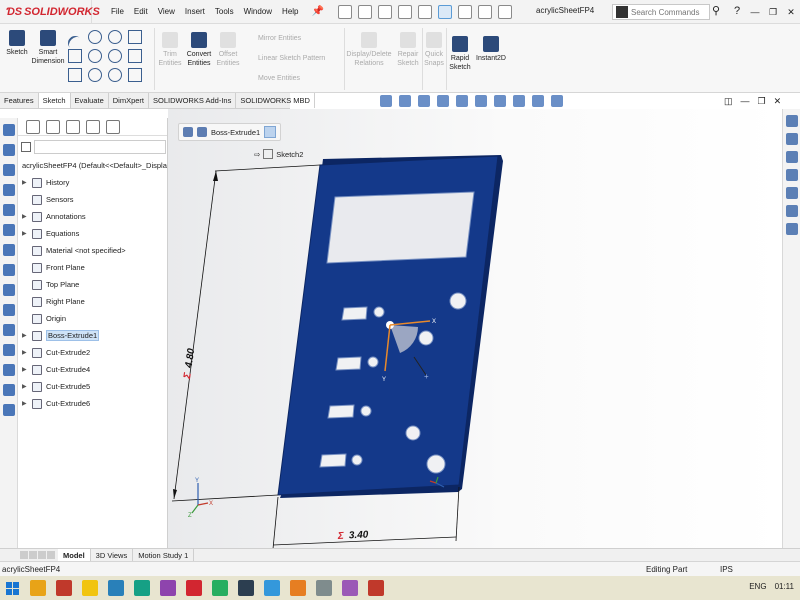  Describe the element at coordinates (53, 126) in the screenshot. I see `property-manager-icon` at that location.